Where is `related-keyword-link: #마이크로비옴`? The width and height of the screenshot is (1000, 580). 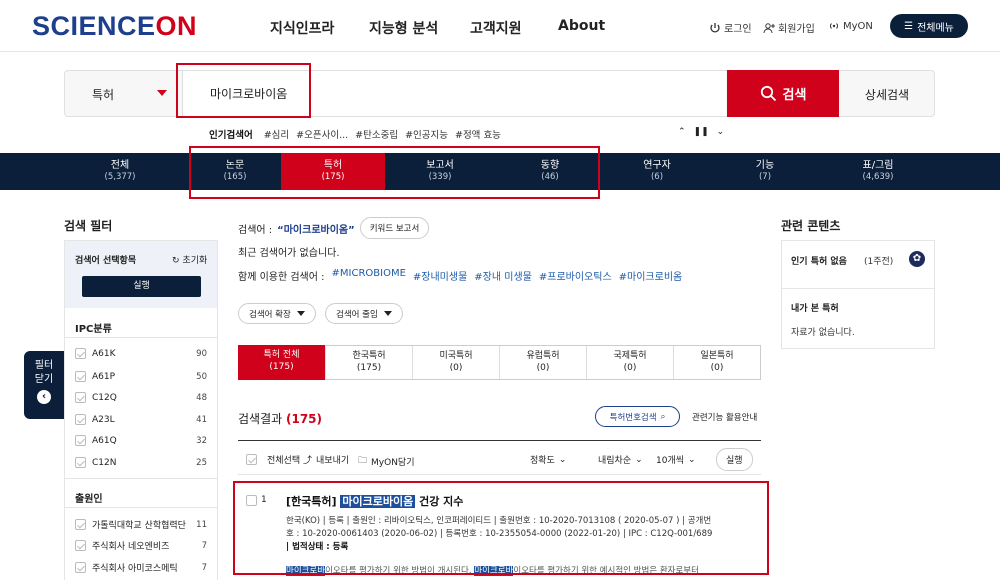
related-keyword-link: #마이크로비옴 is located at coordinates (651, 275).